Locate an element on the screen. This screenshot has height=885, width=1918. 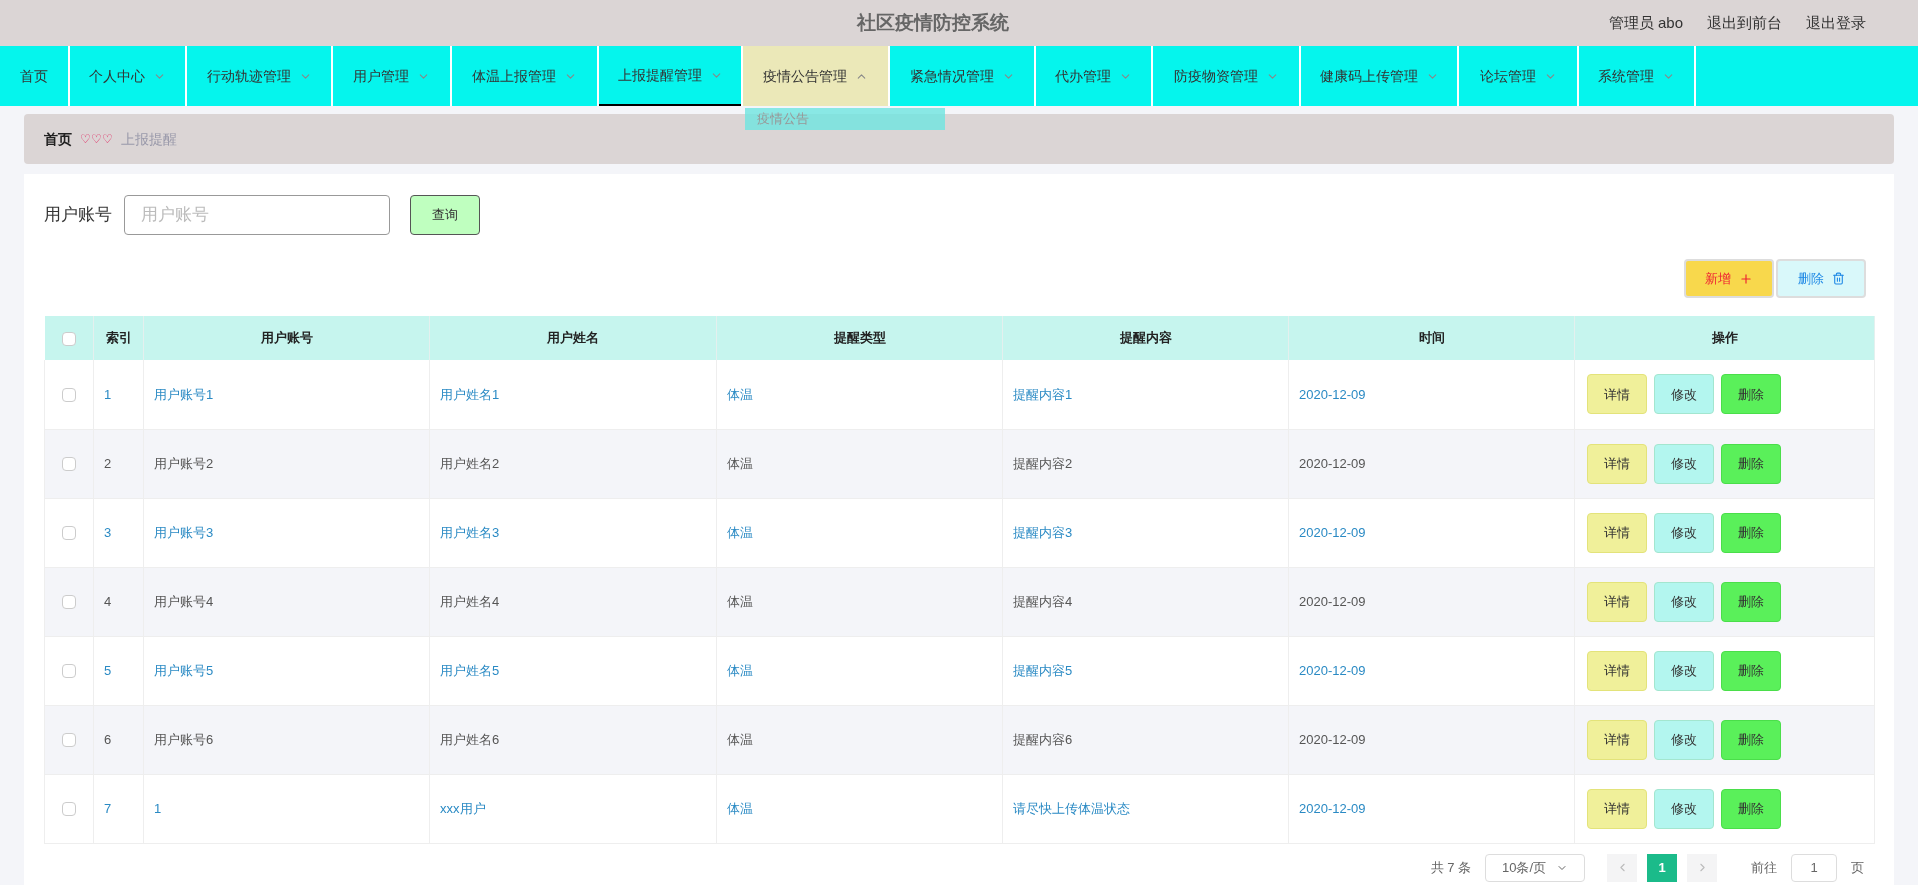
table-cell: 用户姓名6 is located at coordinates (470, 739).